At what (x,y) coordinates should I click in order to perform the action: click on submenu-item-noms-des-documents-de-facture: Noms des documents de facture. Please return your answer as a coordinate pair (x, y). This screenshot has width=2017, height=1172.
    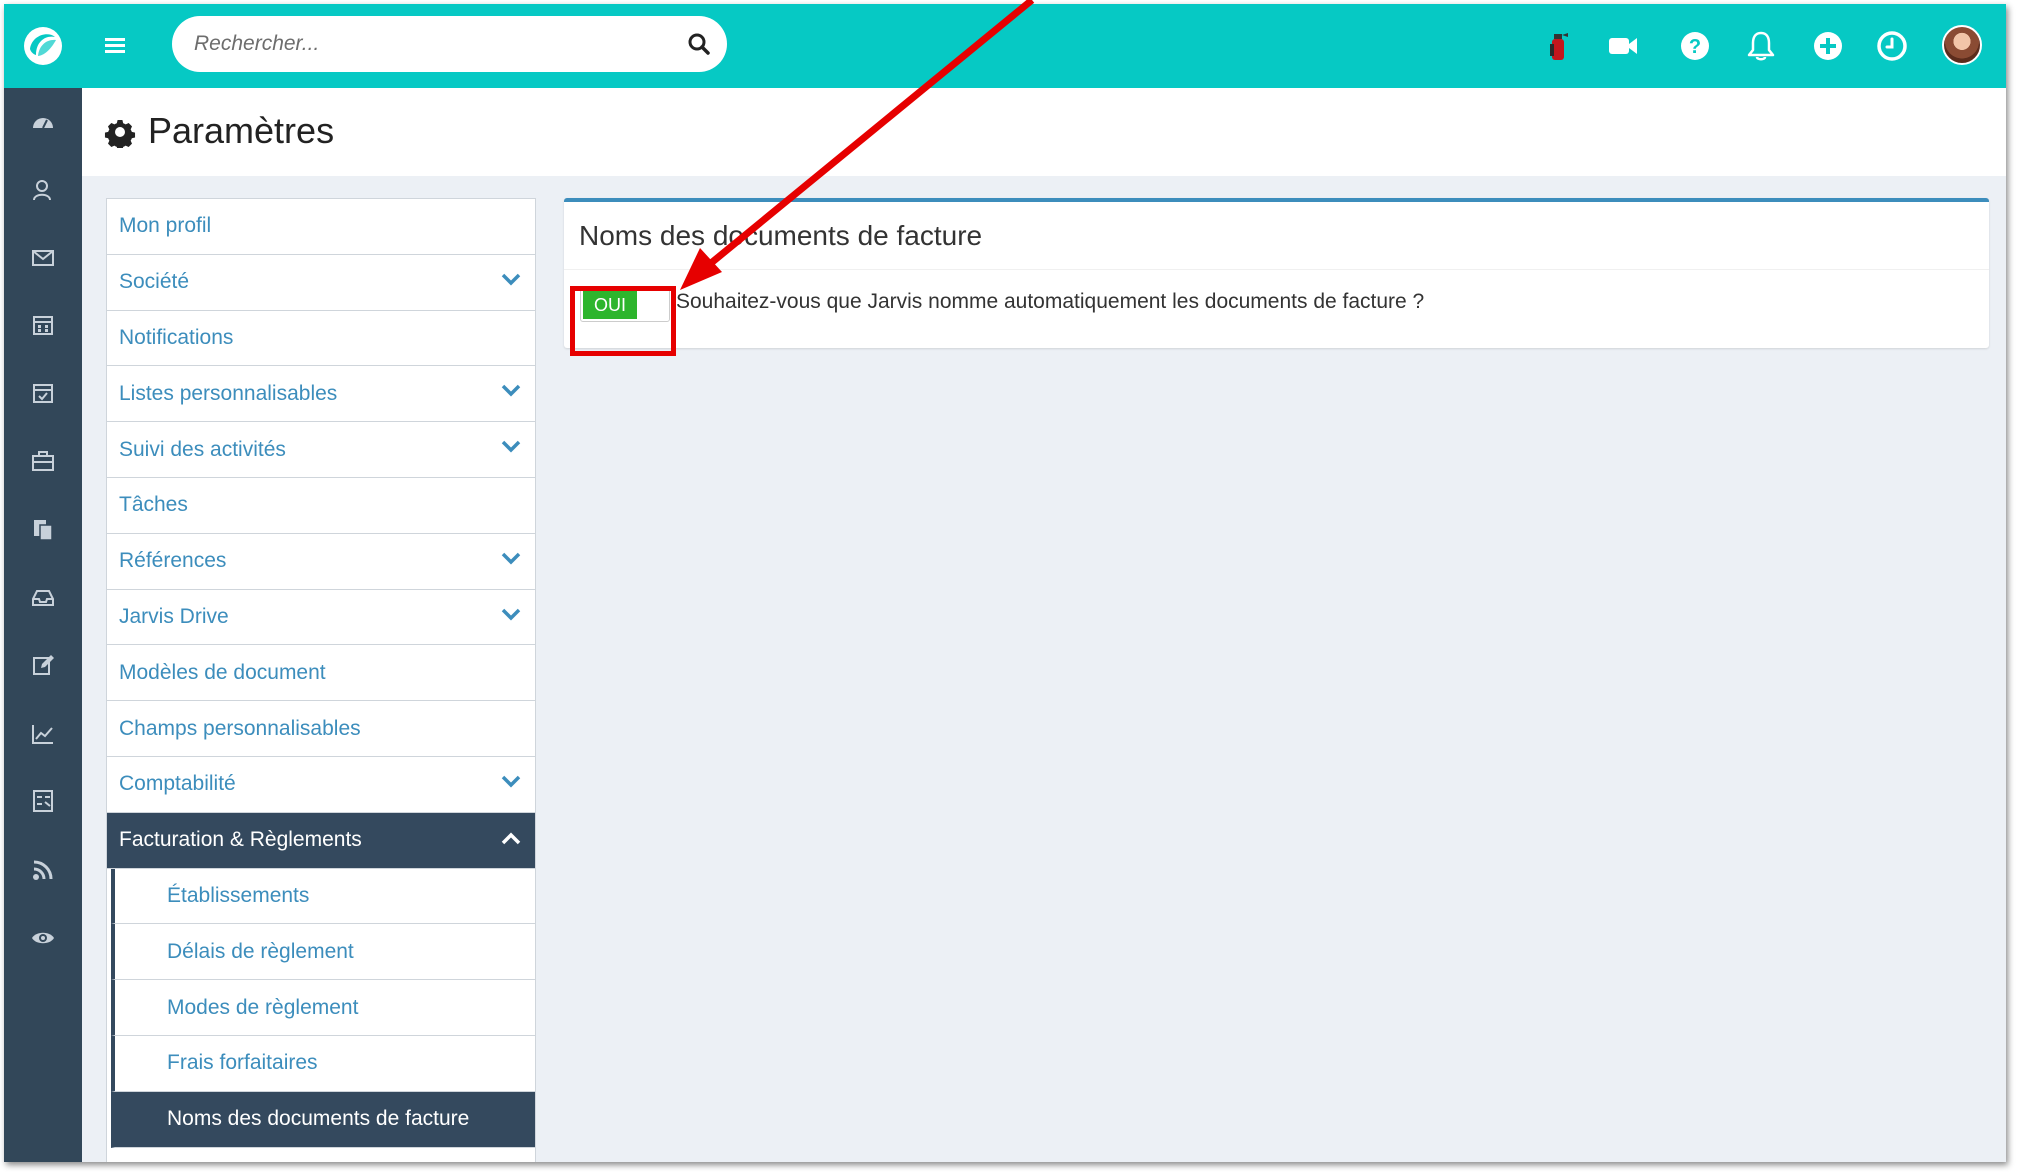
    Looking at the image, I should click on (323, 1119).